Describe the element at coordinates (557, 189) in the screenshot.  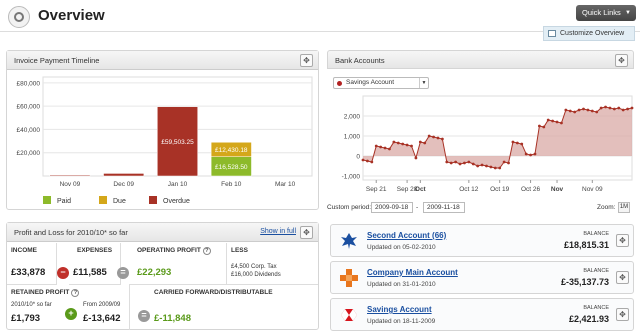
I see `x-tick-label: Nov` at that location.